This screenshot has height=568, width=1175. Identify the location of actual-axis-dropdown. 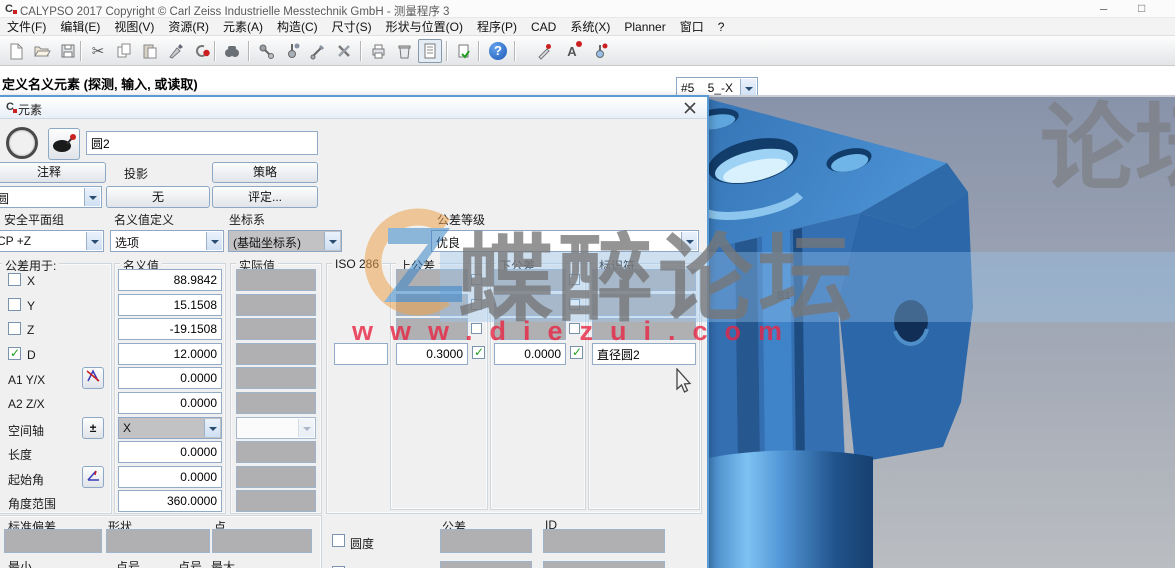
(276, 428).